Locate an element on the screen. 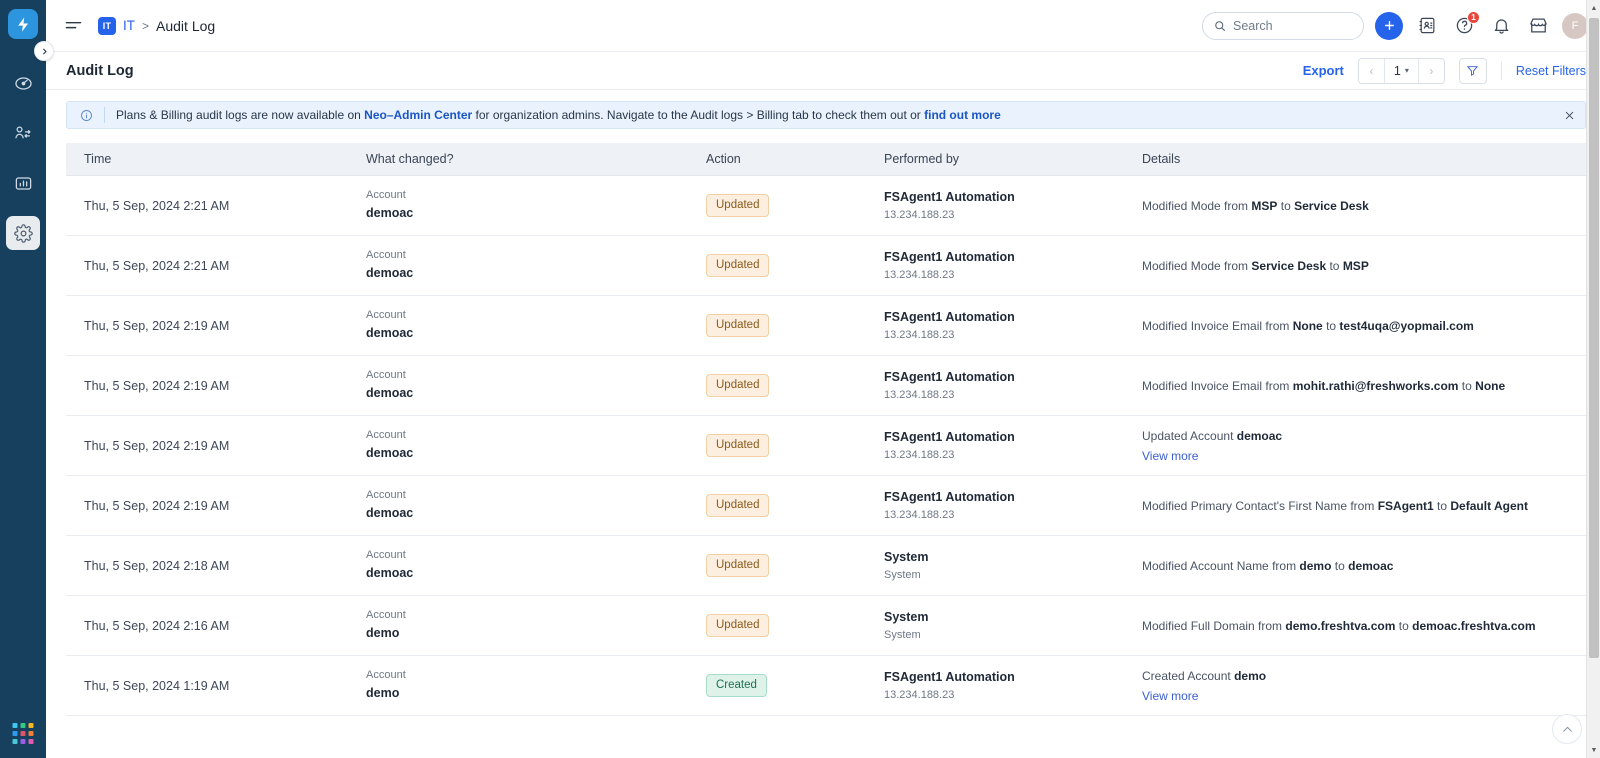 The image size is (1600, 758). page-title: Audit Log is located at coordinates (100, 70).